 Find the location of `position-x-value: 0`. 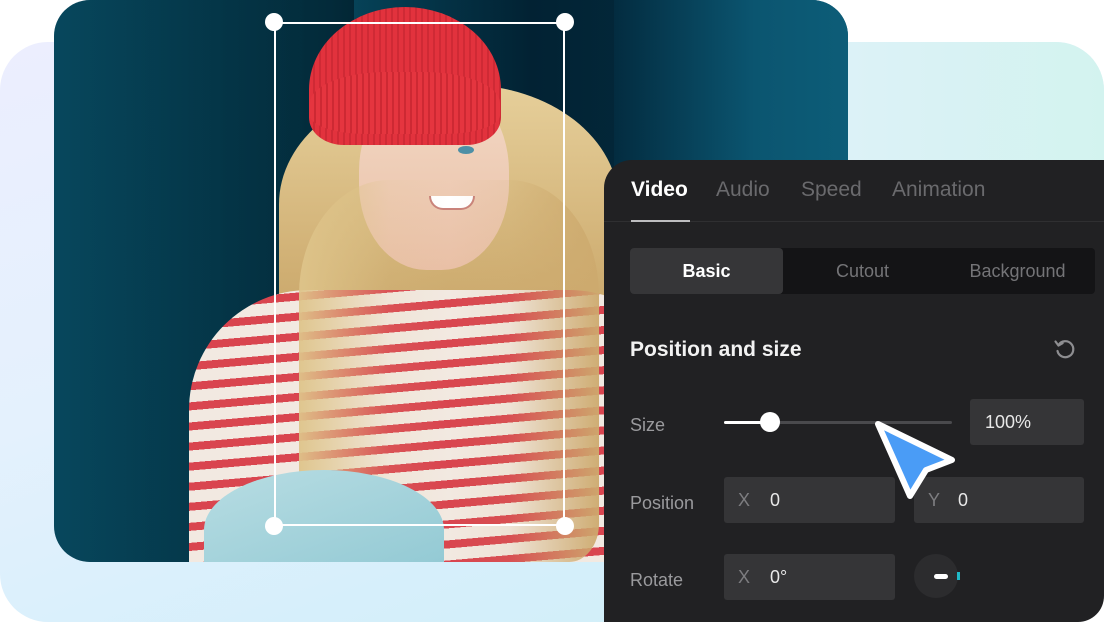

position-x-value: 0 is located at coordinates (775, 500).